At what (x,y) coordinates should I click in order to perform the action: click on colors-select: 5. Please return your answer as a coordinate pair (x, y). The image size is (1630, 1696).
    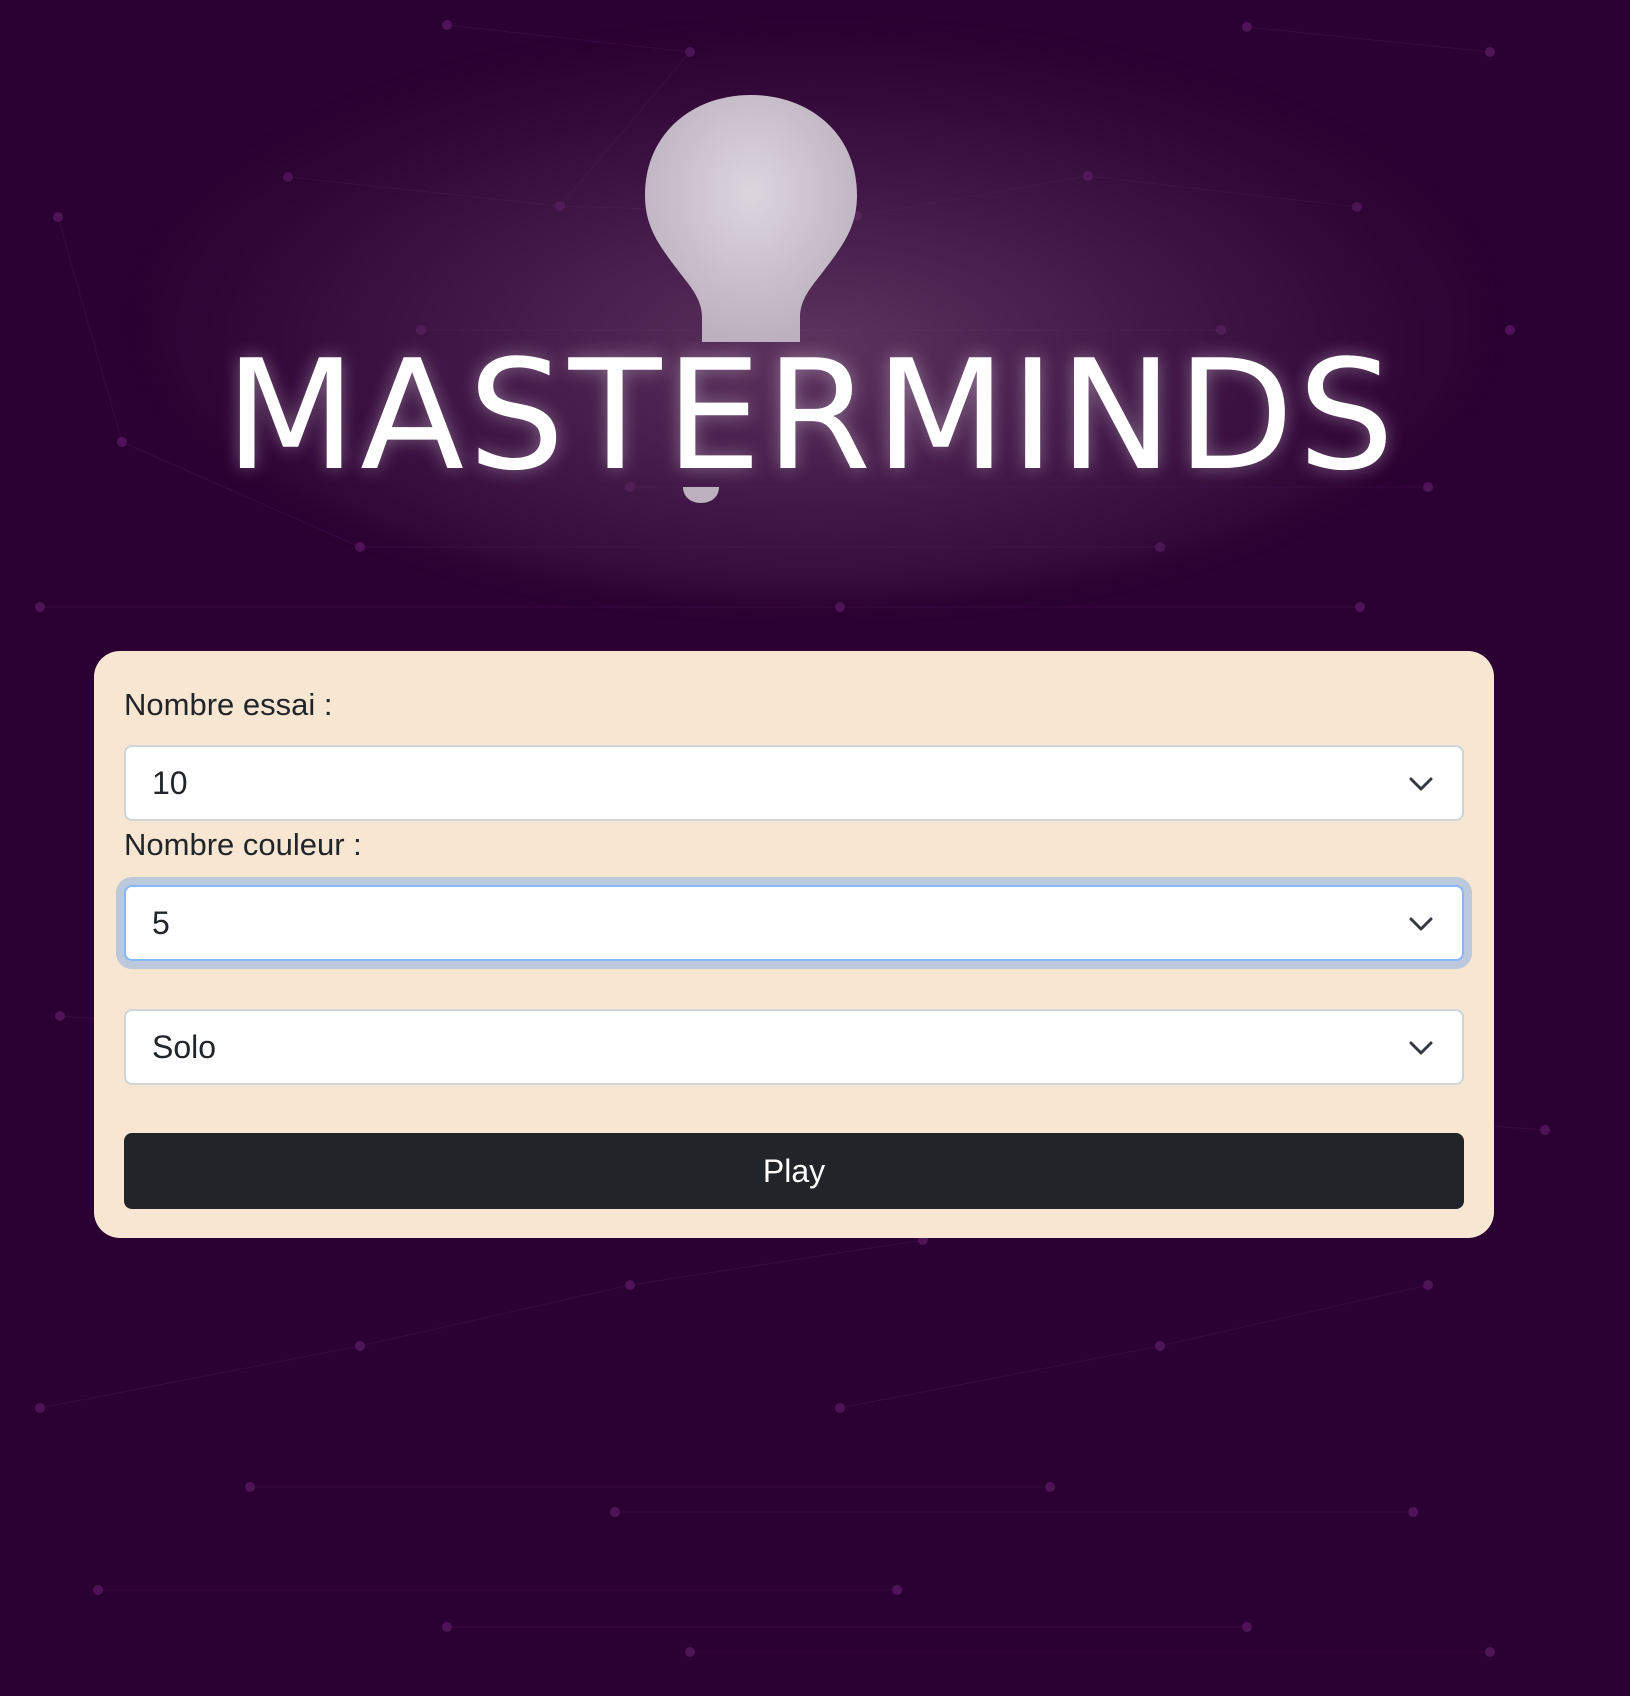
    Looking at the image, I should click on (794, 923).